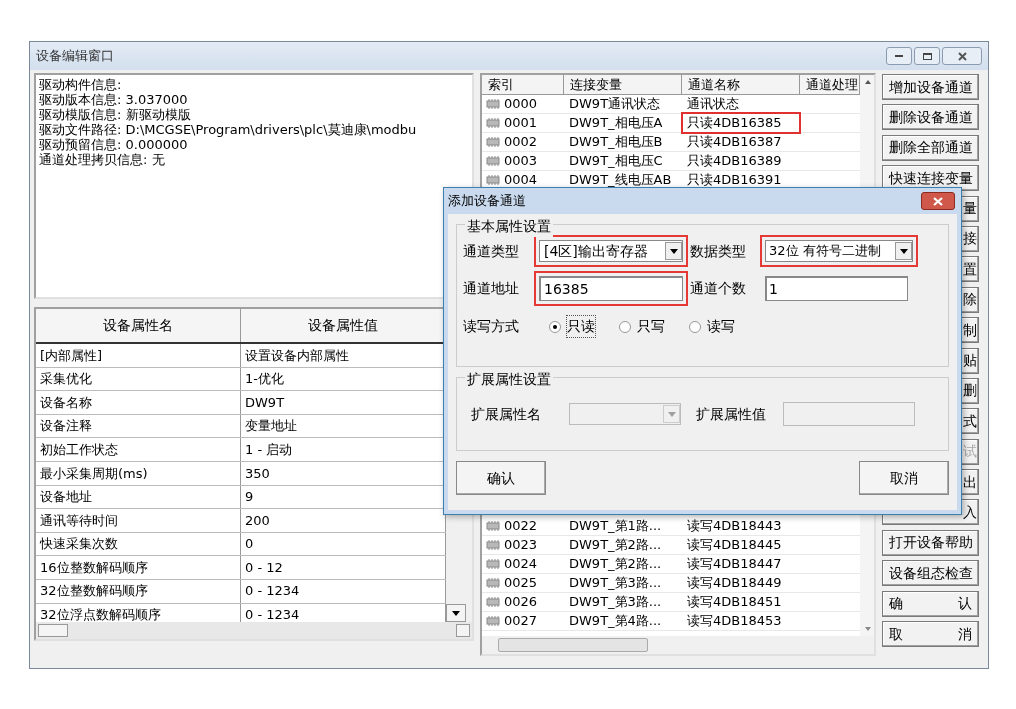  I want to click on table-cell: [内部属性], so click(138, 355).